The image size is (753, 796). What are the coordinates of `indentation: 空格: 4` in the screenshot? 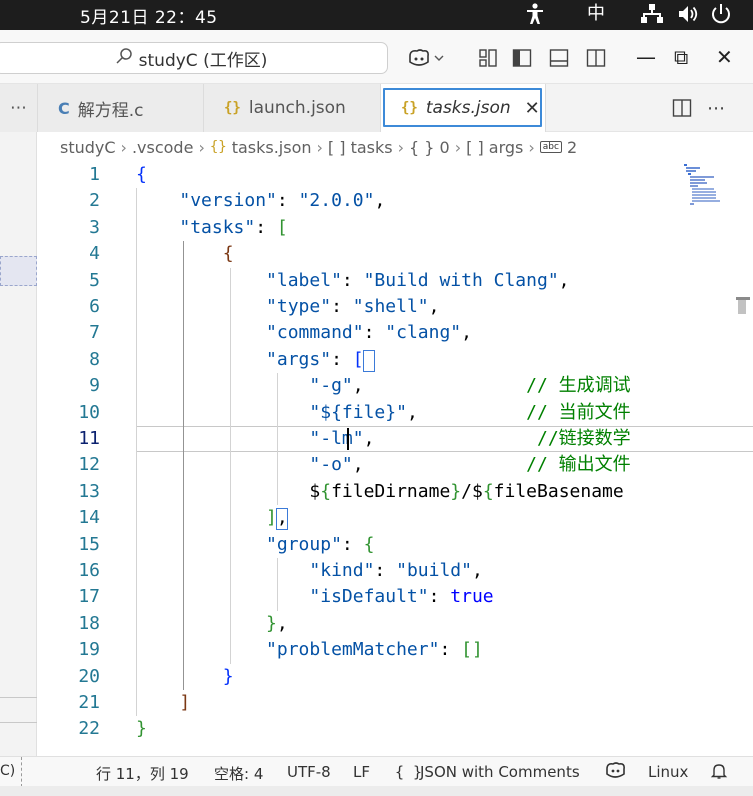 It's located at (238, 773).